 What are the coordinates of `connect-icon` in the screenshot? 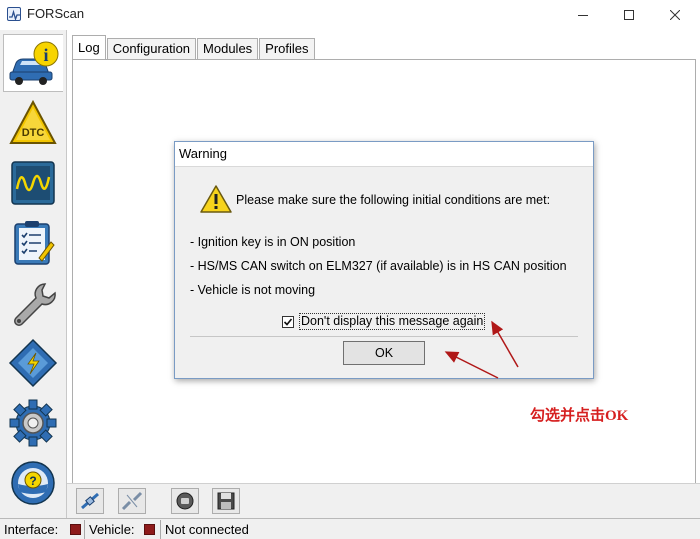 It's located at (90, 501).